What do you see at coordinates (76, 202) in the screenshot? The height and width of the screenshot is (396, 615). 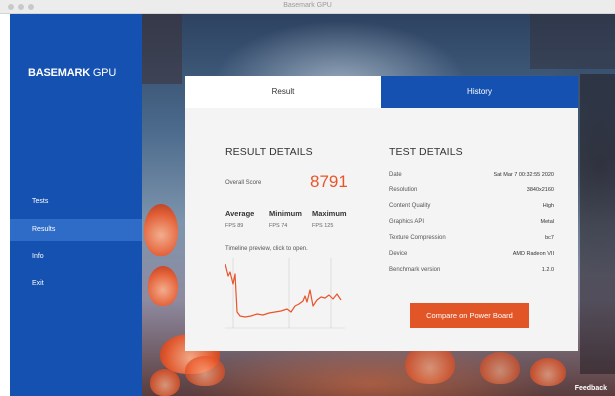 I see `sidebar-item-tests: Tests` at bounding box center [76, 202].